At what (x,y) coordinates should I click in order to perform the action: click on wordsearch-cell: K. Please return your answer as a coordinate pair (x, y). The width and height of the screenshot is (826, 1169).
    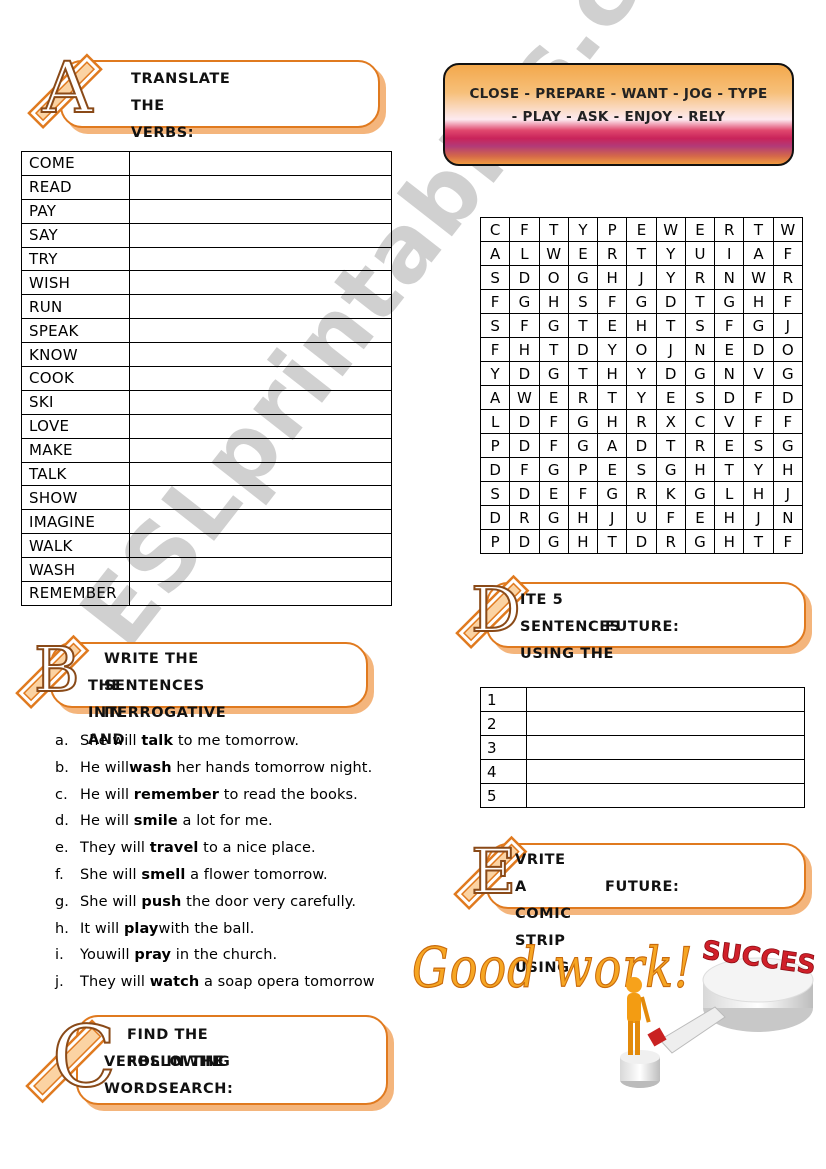
    Looking at the image, I should click on (670, 493).